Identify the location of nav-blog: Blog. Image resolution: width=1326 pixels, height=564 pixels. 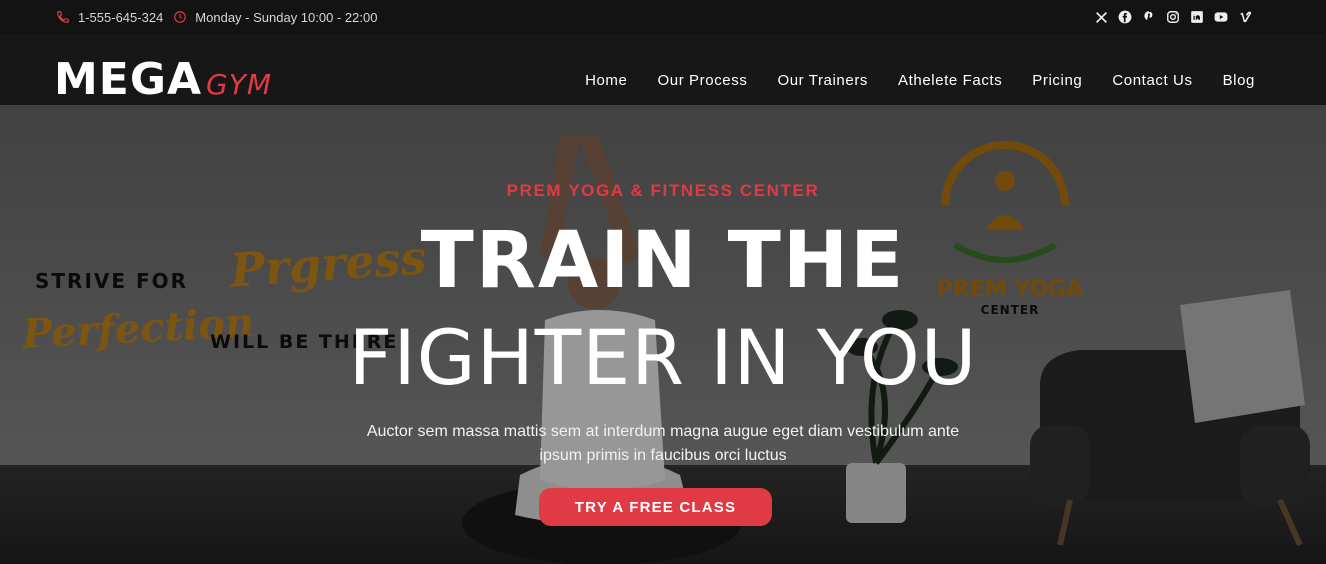
(1239, 80).